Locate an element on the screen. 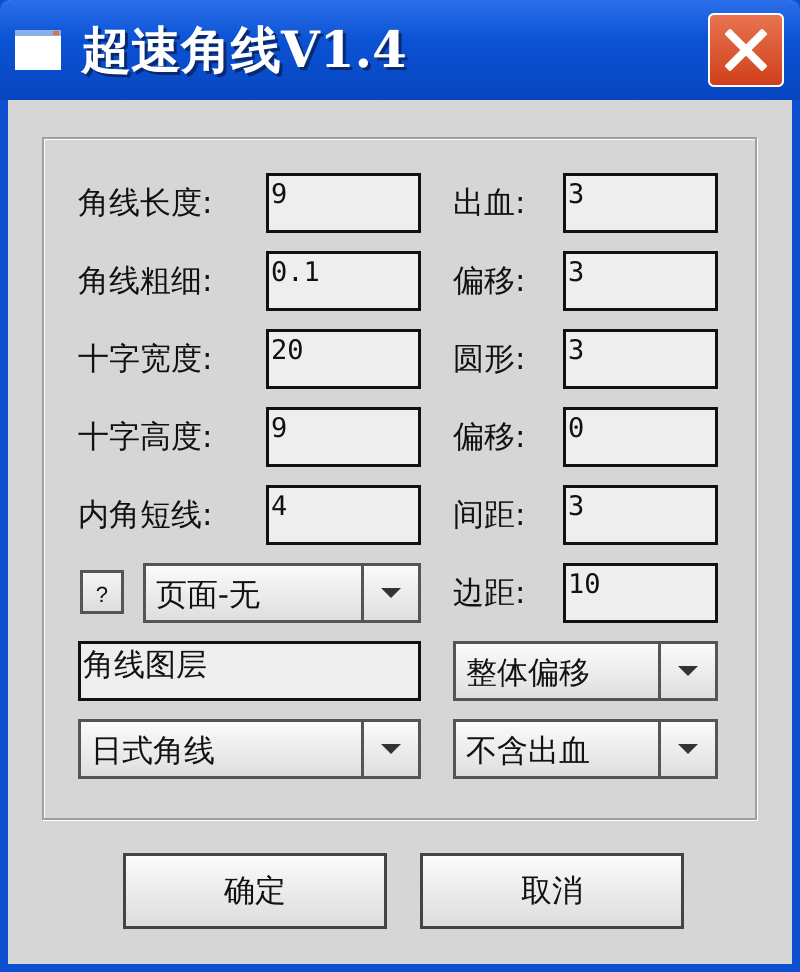 The width and height of the screenshot is (800, 972). help-button: ? is located at coordinates (102, 592).